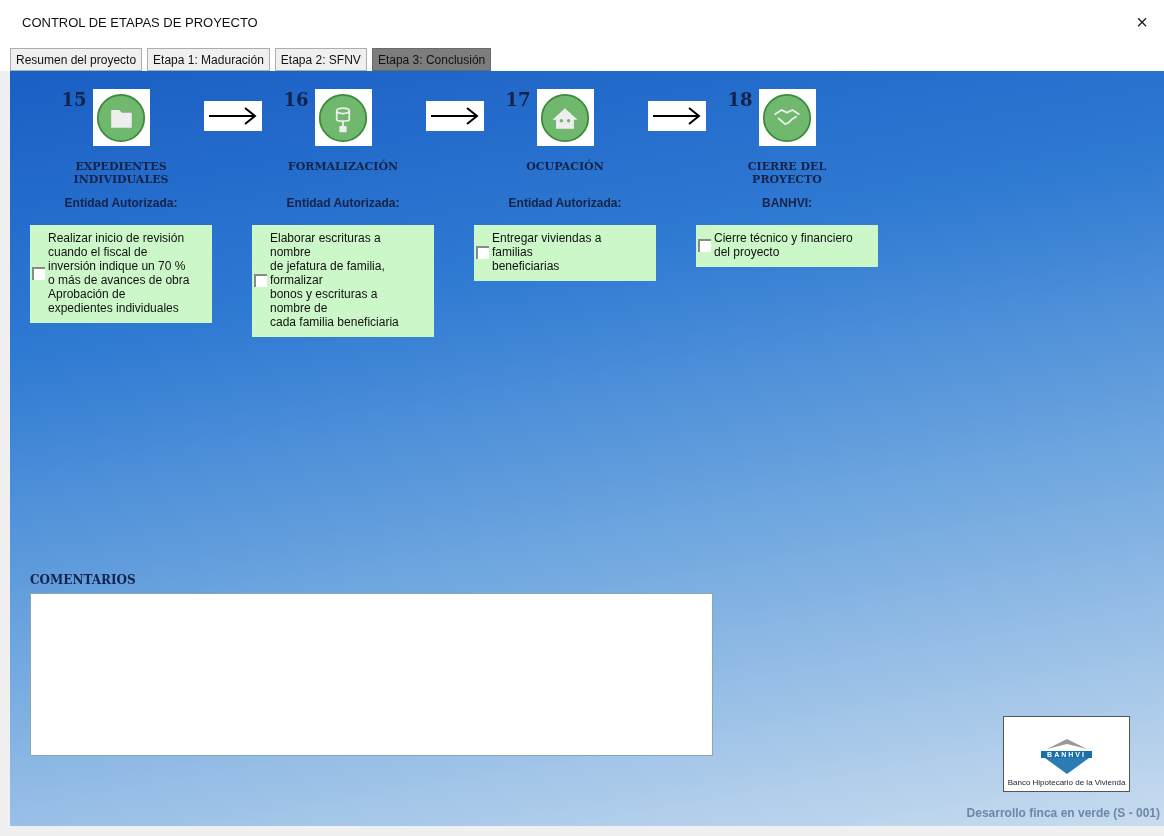  I want to click on comments-label: COMENTARIOS, so click(83, 580).